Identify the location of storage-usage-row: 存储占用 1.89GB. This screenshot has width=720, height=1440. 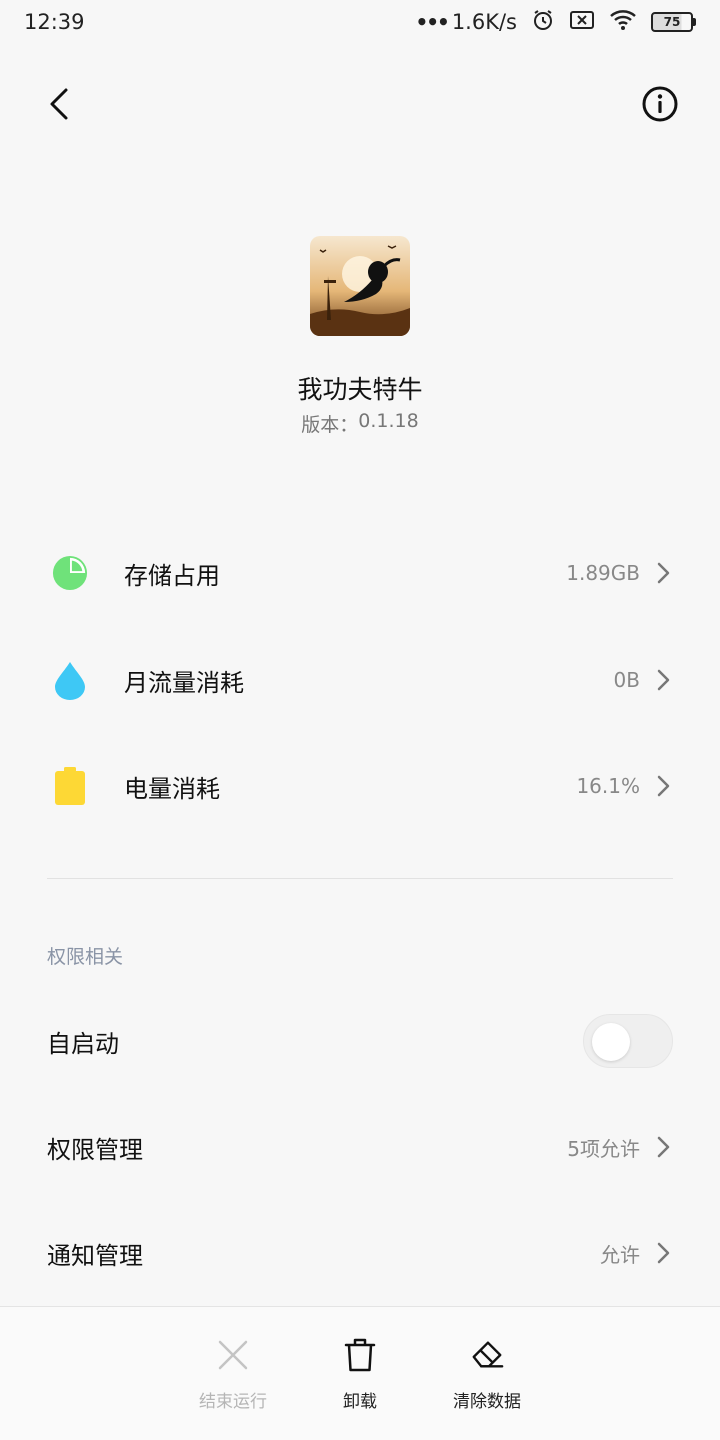
(360, 573).